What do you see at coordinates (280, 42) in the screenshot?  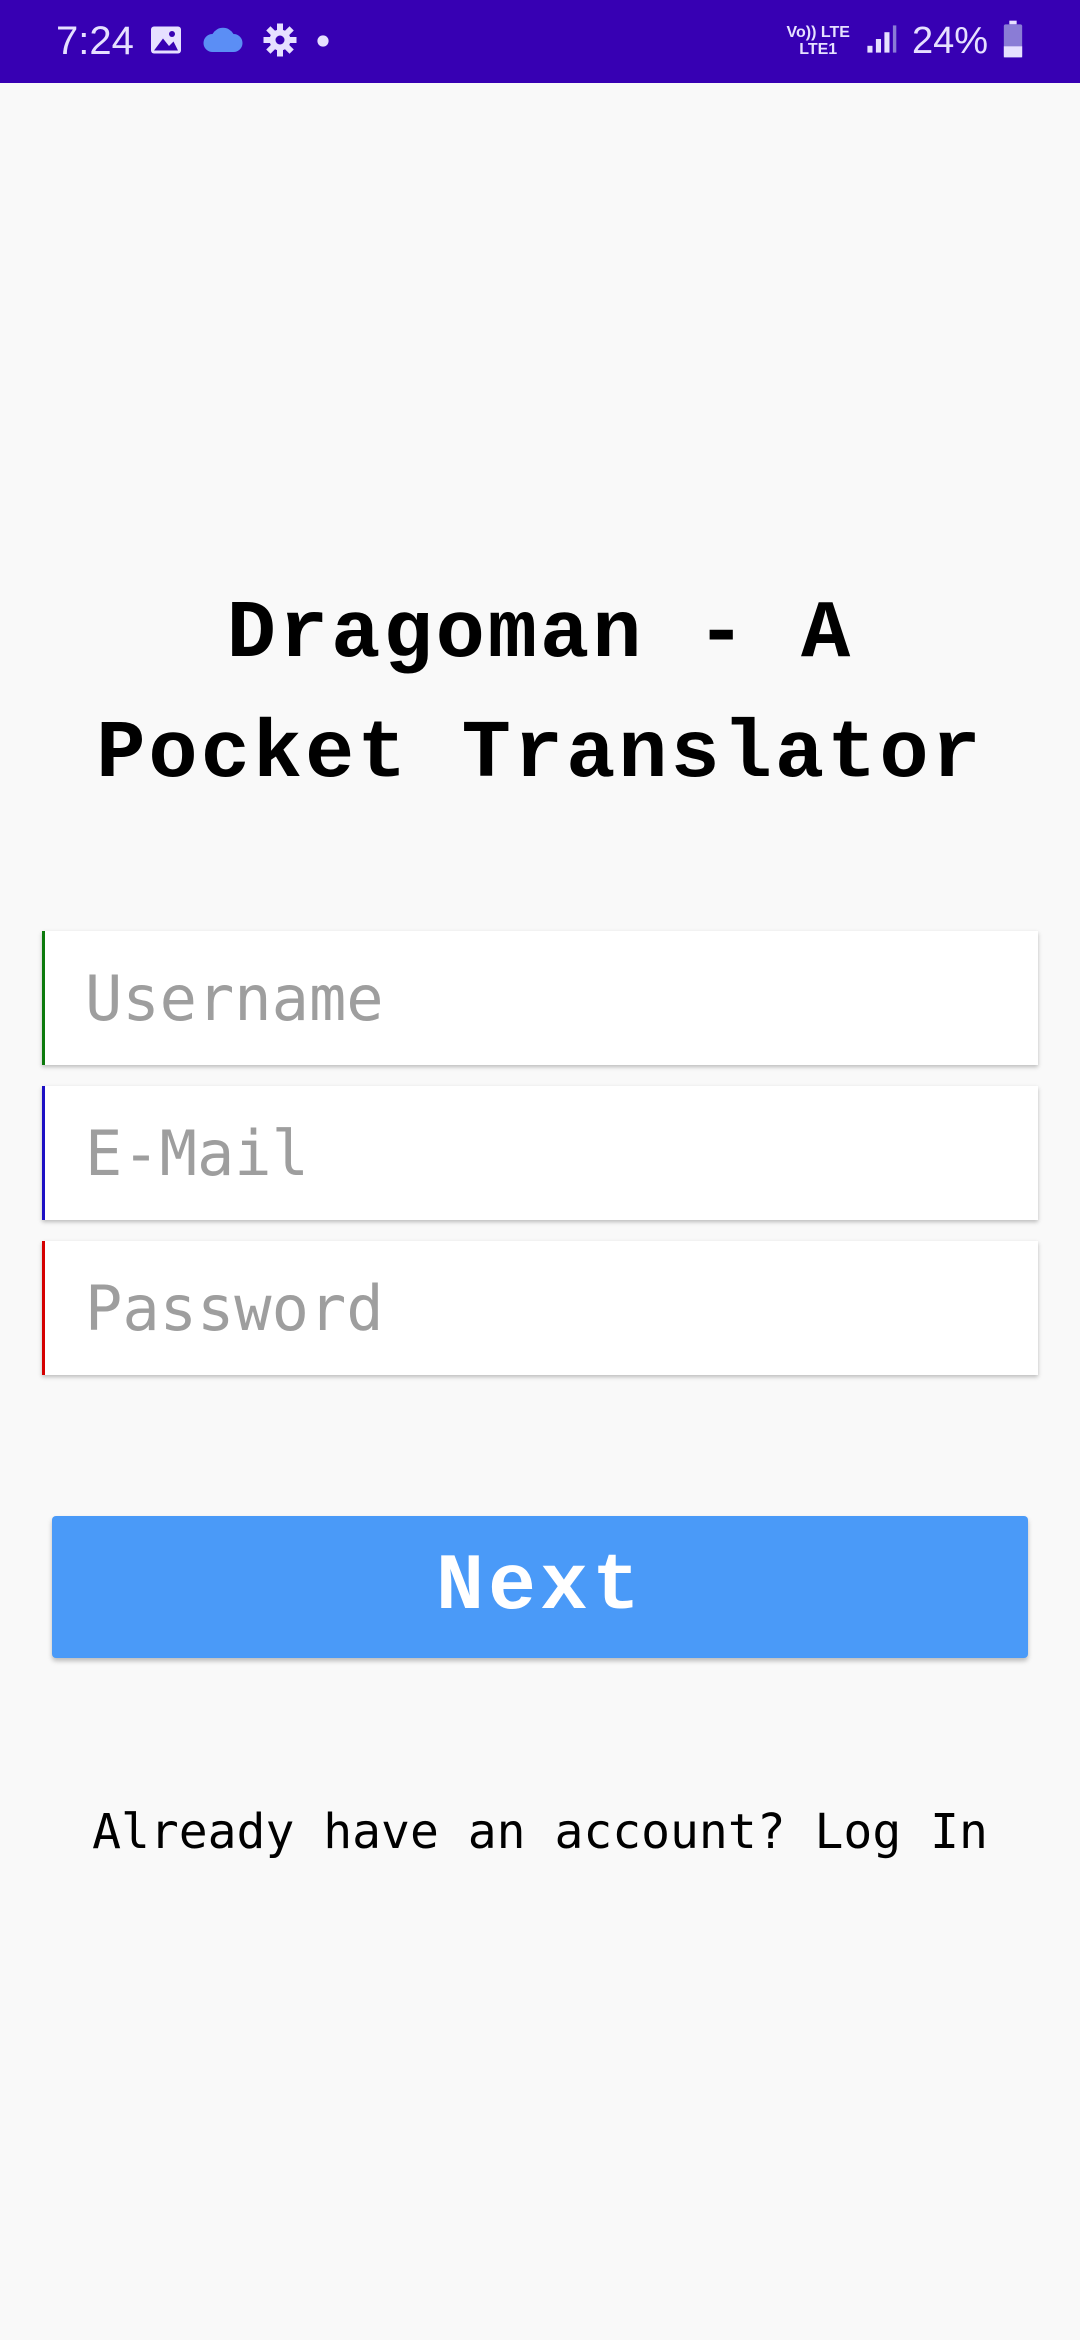 I see `gear-icon` at bounding box center [280, 42].